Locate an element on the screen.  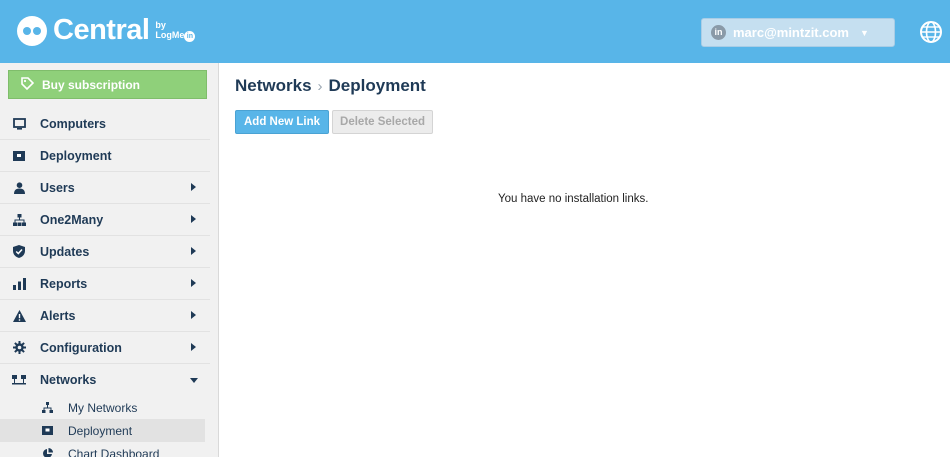
sidebar-item-one2many: One2Many is located at coordinates (105, 220).